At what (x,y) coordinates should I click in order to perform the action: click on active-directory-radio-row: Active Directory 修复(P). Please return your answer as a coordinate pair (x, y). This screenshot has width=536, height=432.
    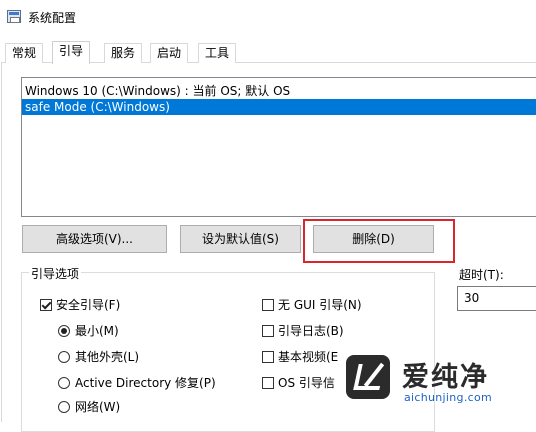
    Looking at the image, I should click on (137, 382).